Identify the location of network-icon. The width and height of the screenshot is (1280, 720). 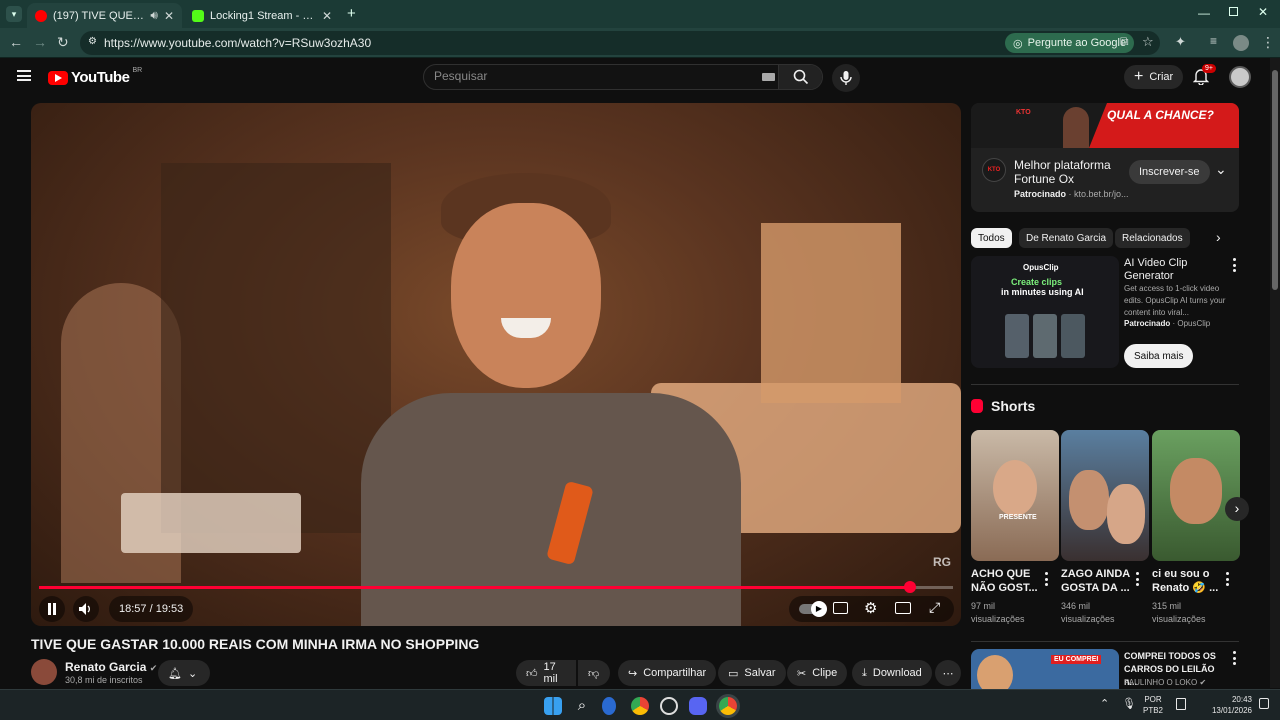
(1181, 704).